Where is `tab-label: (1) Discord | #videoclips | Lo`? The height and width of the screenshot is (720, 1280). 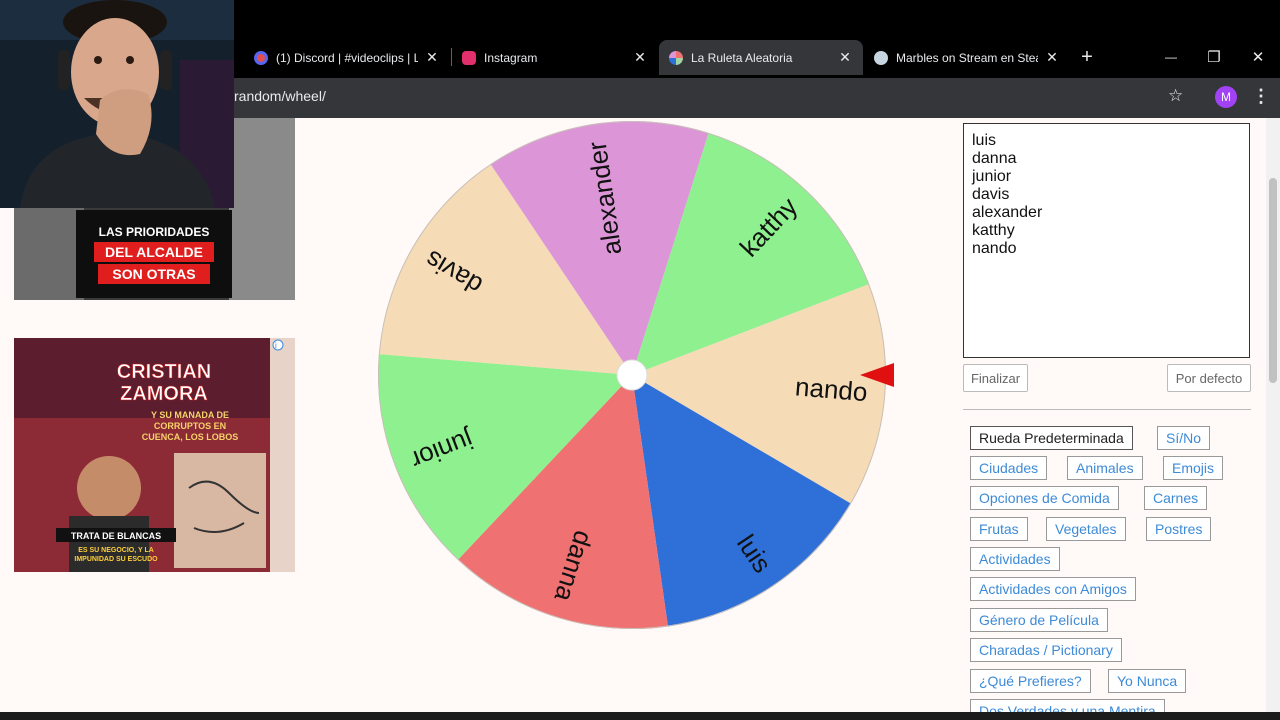 tab-label: (1) Discord | #videoclips | Lo is located at coordinates (347, 57).